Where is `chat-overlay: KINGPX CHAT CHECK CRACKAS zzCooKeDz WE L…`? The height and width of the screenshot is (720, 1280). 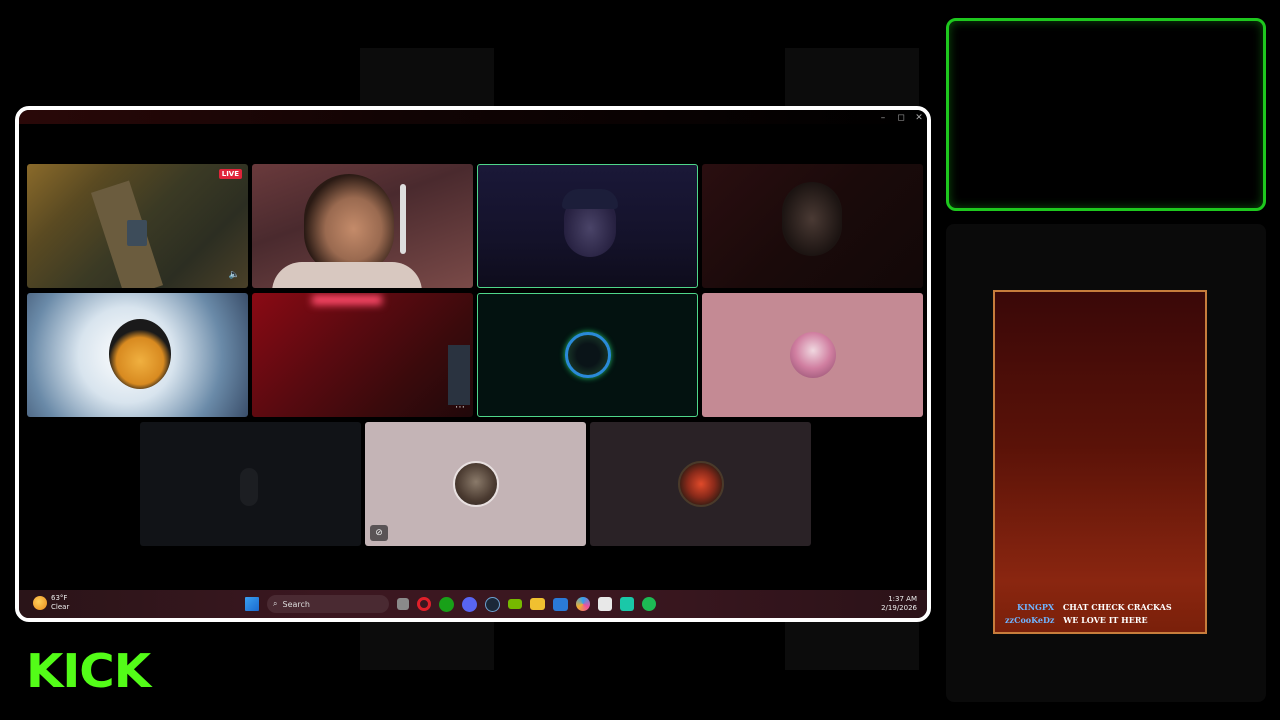 chat-overlay: KINGPX CHAT CHECK CRACKAS zzCooKeDz WE L… is located at coordinates (1100, 462).